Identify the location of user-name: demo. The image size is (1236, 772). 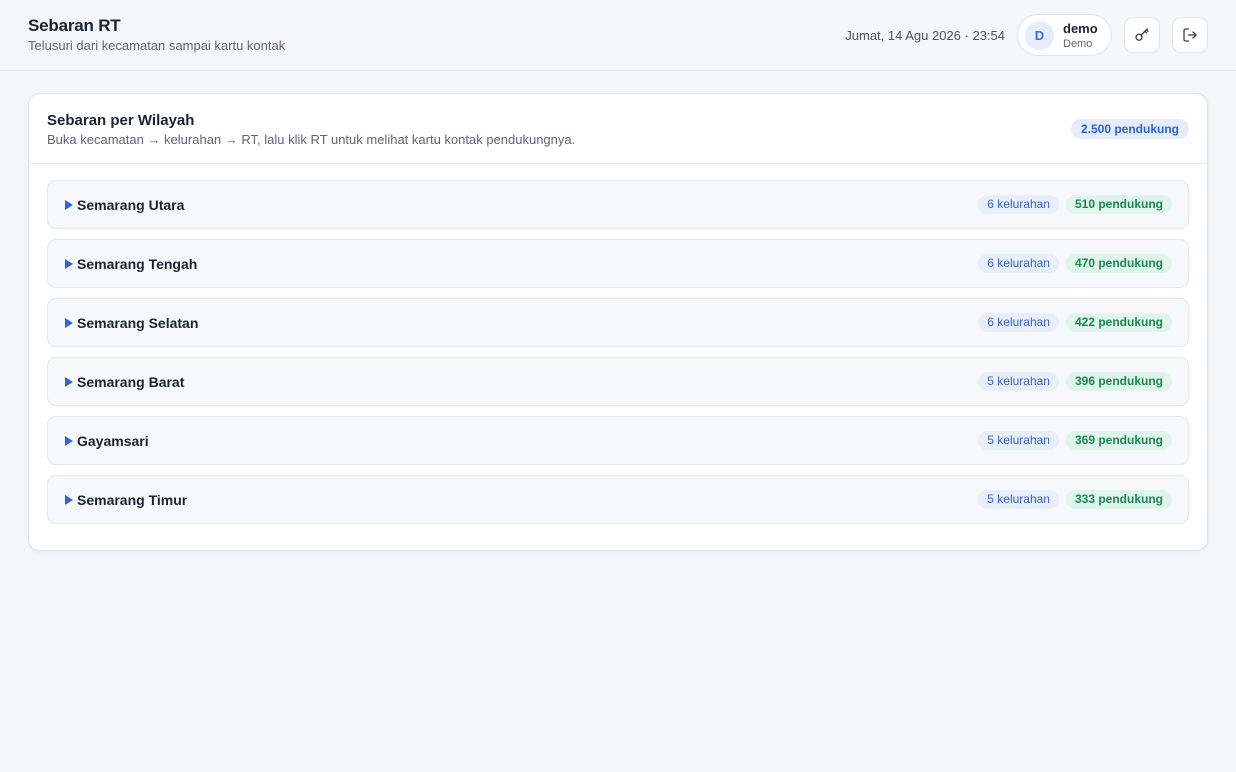
(1080, 28).